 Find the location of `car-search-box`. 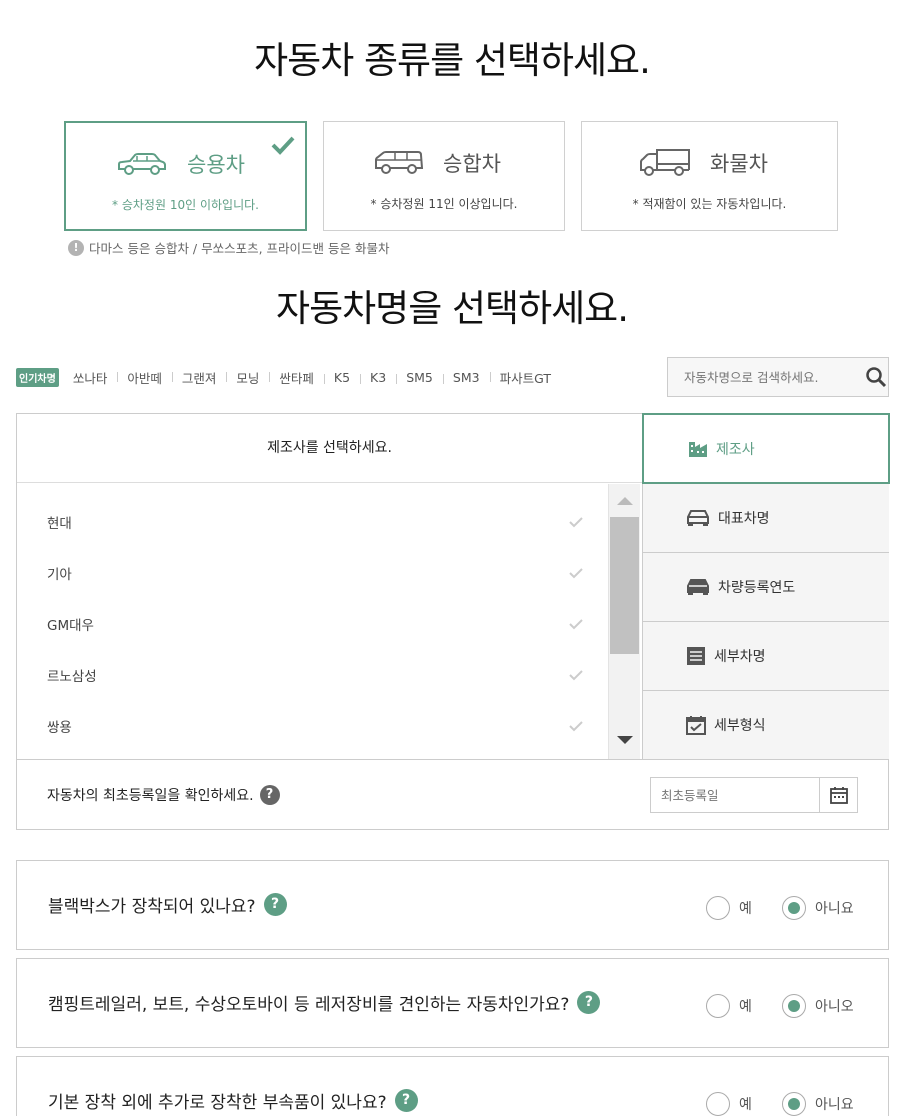

car-search-box is located at coordinates (778, 377).